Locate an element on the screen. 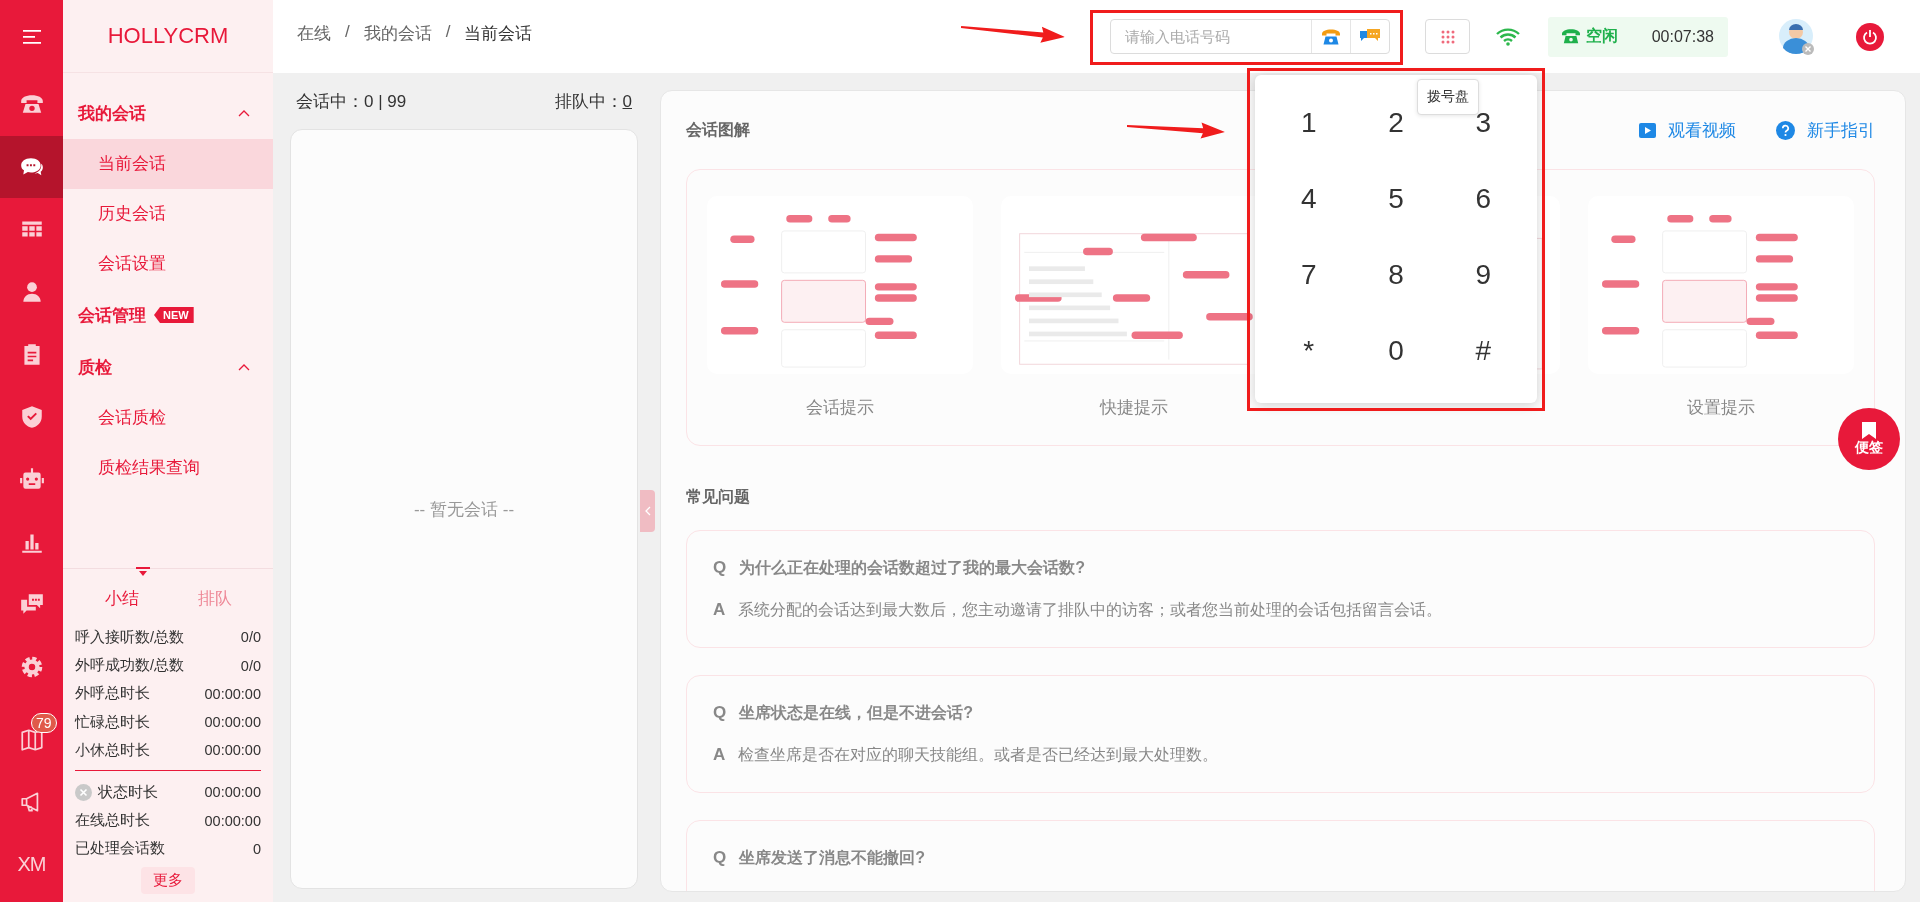  stat-label: 呼入接听数/总数 is located at coordinates (130, 637).